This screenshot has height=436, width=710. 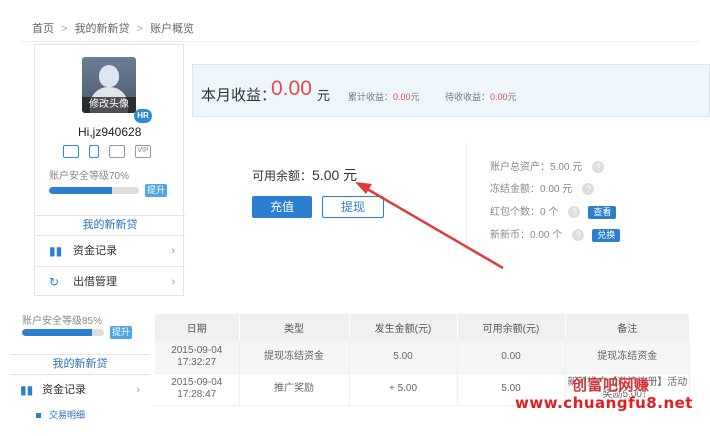 What do you see at coordinates (143, 116) in the screenshot?
I see `hr-badge: HR` at bounding box center [143, 116].